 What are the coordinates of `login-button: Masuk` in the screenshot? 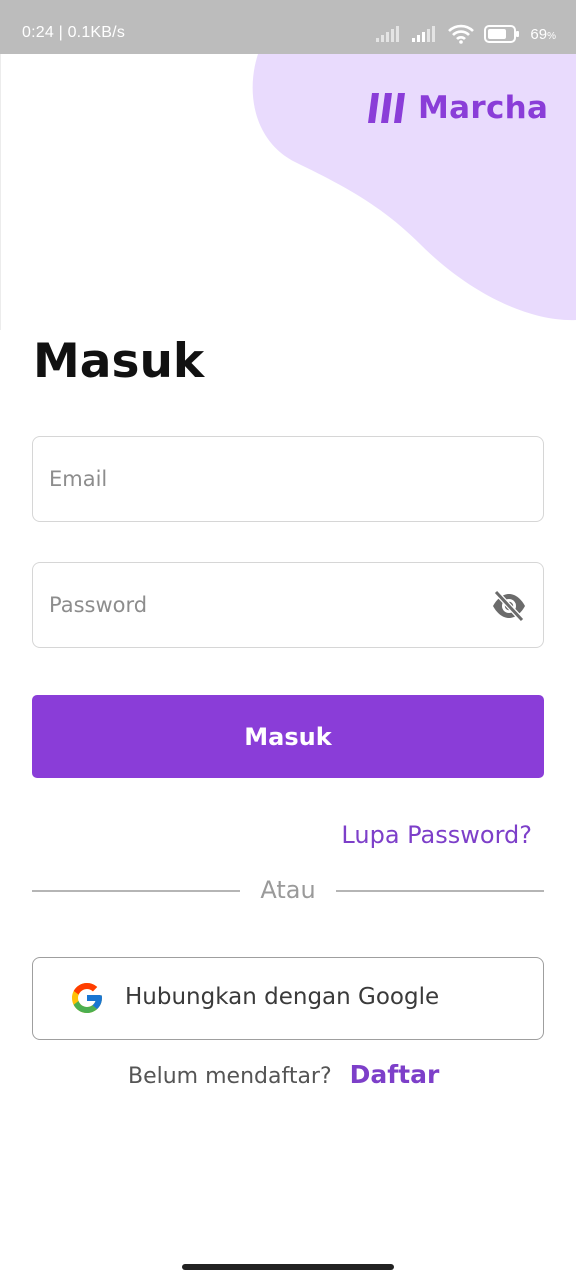 It's located at (288, 736).